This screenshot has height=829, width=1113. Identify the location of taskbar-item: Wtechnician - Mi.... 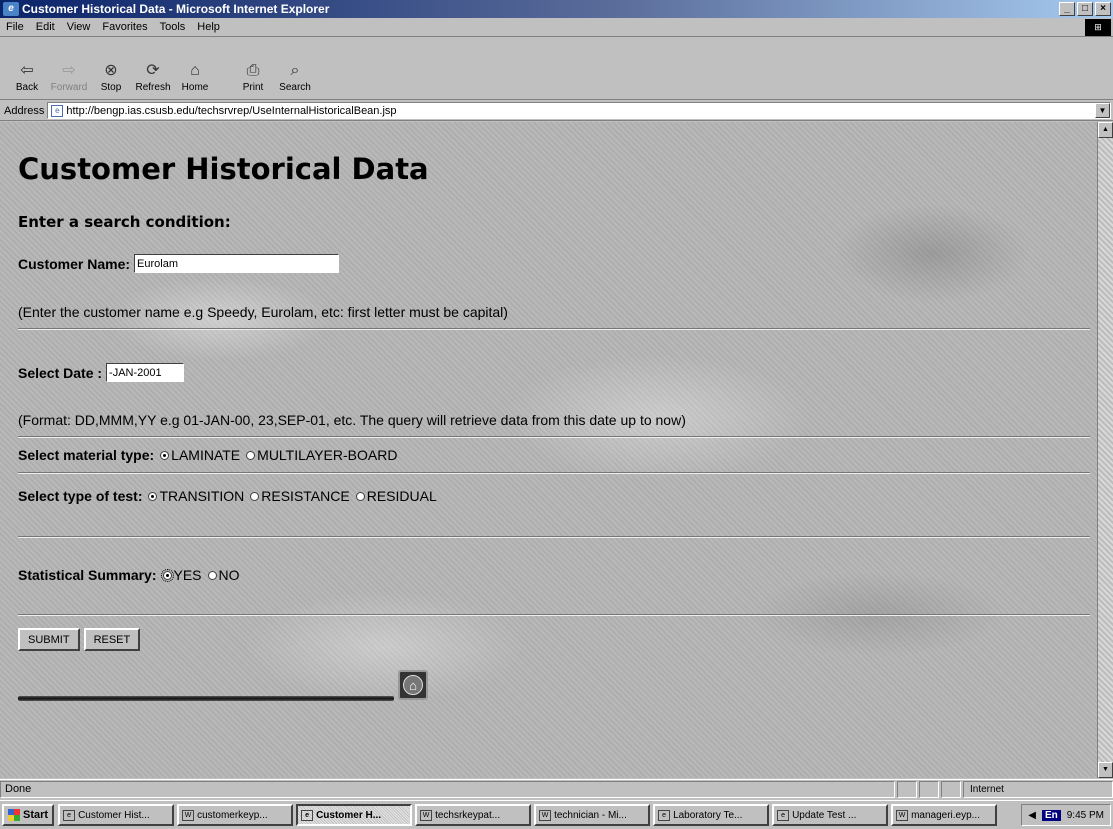
(592, 815).